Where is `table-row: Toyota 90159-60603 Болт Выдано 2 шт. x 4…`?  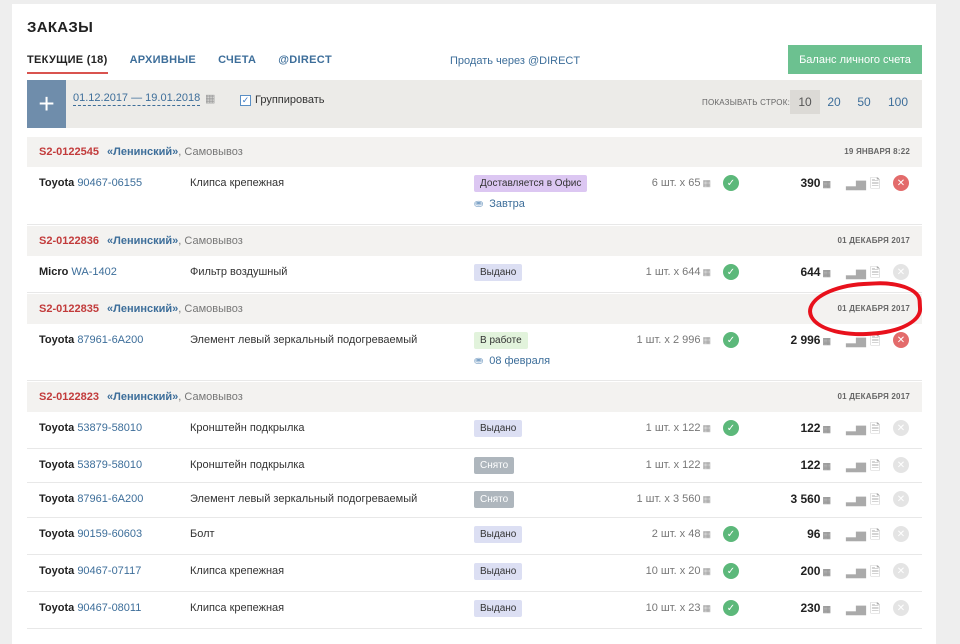
table-row: Toyota 90159-60603 Болт Выдано 2 шт. x 4… is located at coordinates (474, 536).